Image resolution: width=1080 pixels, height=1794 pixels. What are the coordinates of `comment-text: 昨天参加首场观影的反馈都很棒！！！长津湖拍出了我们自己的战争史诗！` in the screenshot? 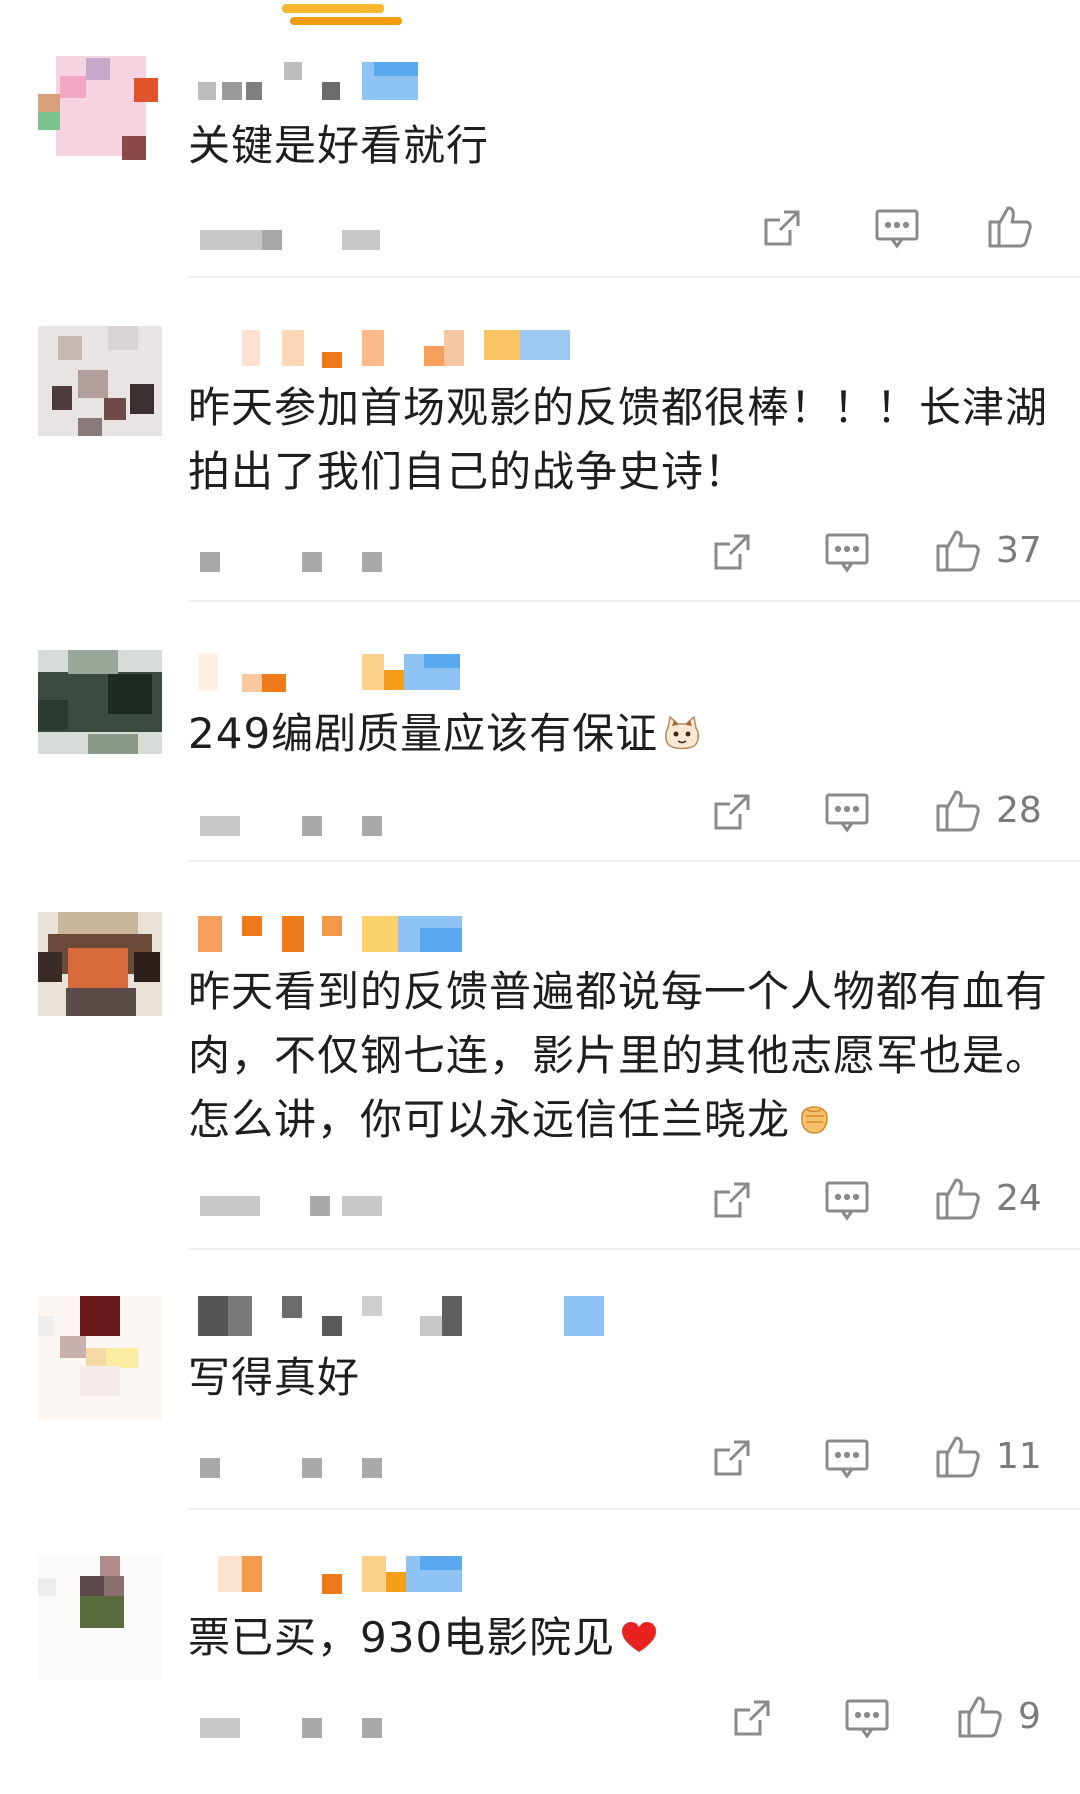 It's located at (618, 439).